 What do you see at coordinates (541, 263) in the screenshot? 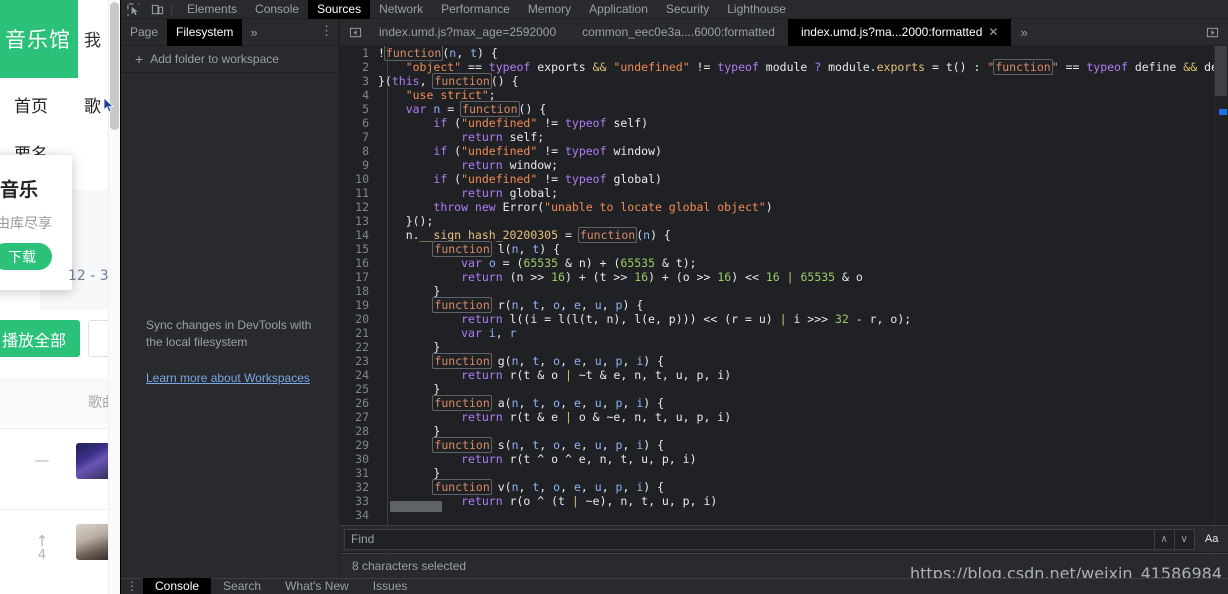
I see `code-token: 65535` at bounding box center [541, 263].